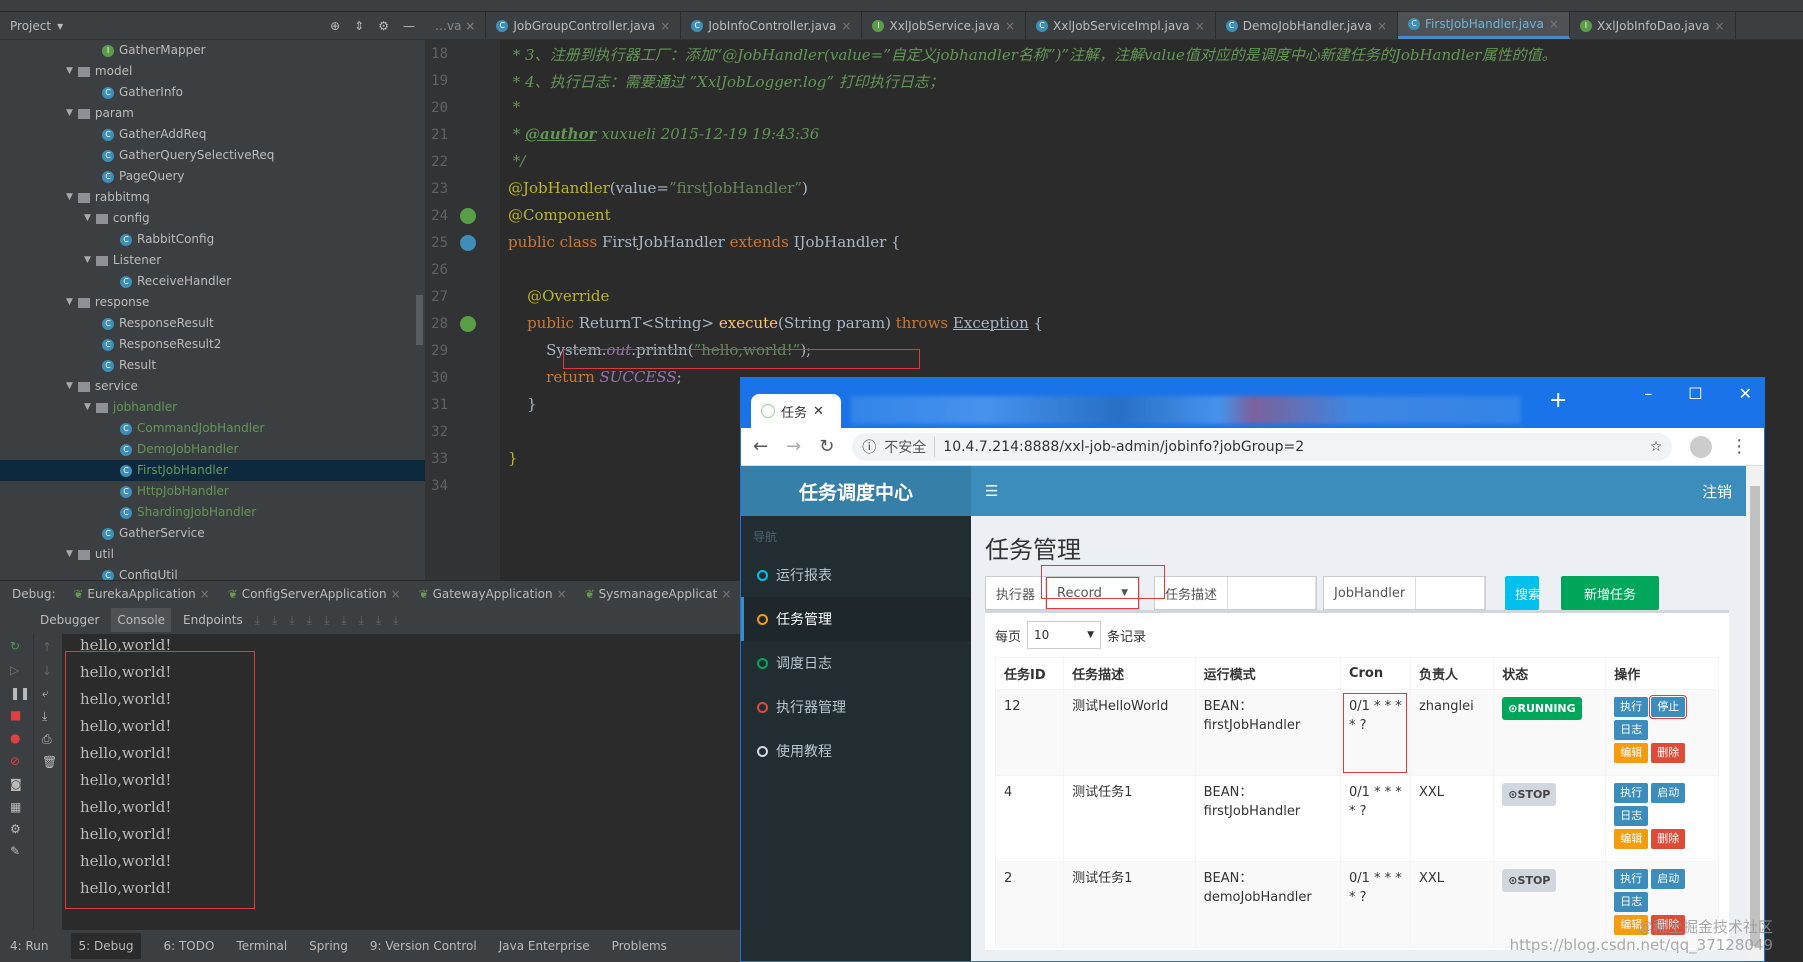  What do you see at coordinates (30, 26) in the screenshot?
I see `project-view-selector: Project` at bounding box center [30, 26].